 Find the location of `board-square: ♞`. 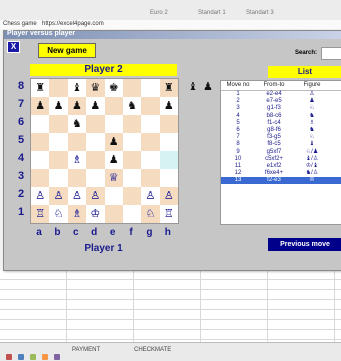

board-square: ♞ is located at coordinates (77, 124).